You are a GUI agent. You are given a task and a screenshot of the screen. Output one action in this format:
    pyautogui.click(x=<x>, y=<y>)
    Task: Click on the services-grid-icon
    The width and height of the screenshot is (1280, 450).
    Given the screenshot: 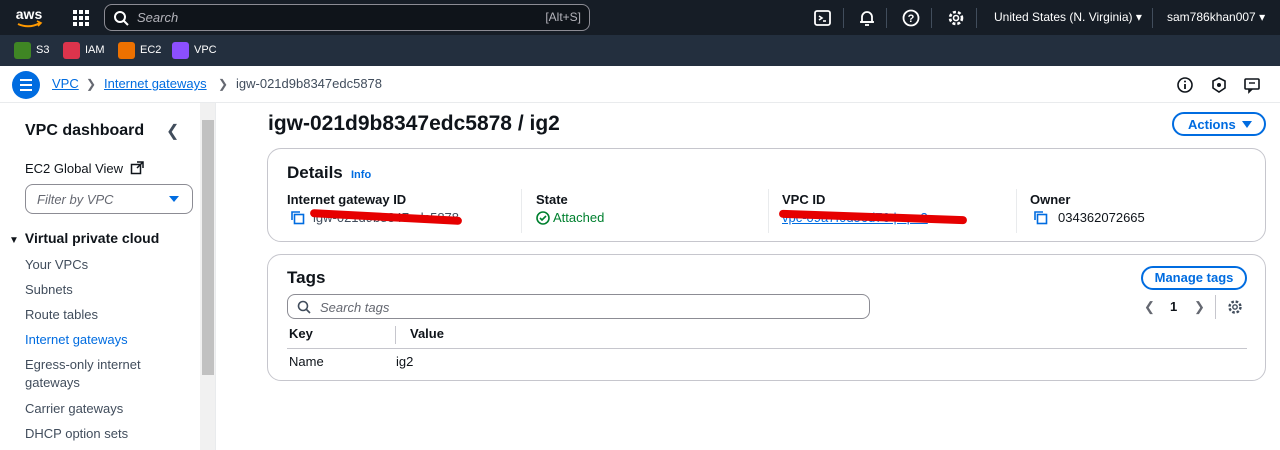 What is the action you would take?
    pyautogui.click(x=81, y=18)
    